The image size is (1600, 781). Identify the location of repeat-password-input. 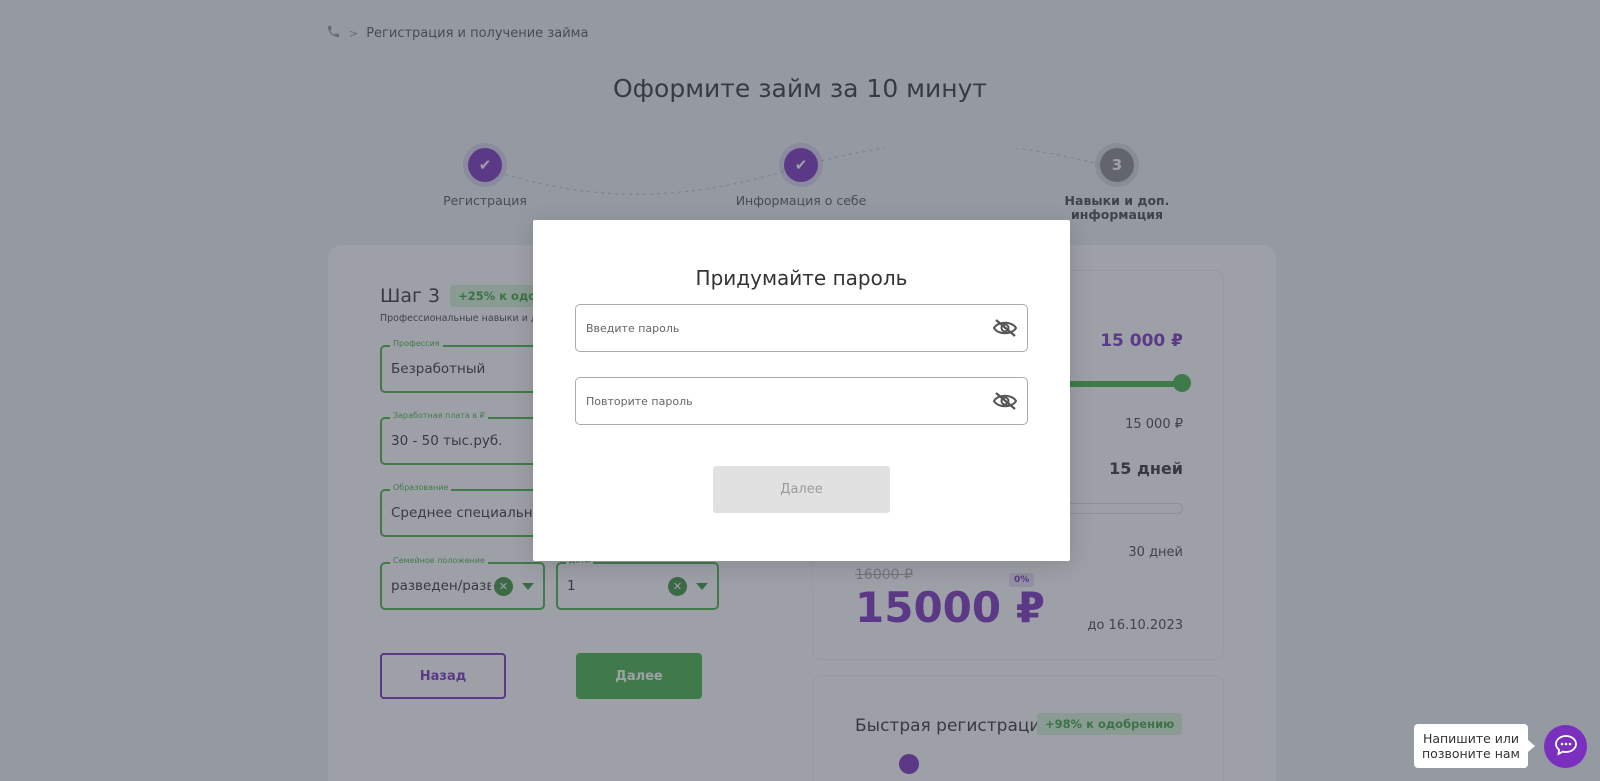
(788, 401).